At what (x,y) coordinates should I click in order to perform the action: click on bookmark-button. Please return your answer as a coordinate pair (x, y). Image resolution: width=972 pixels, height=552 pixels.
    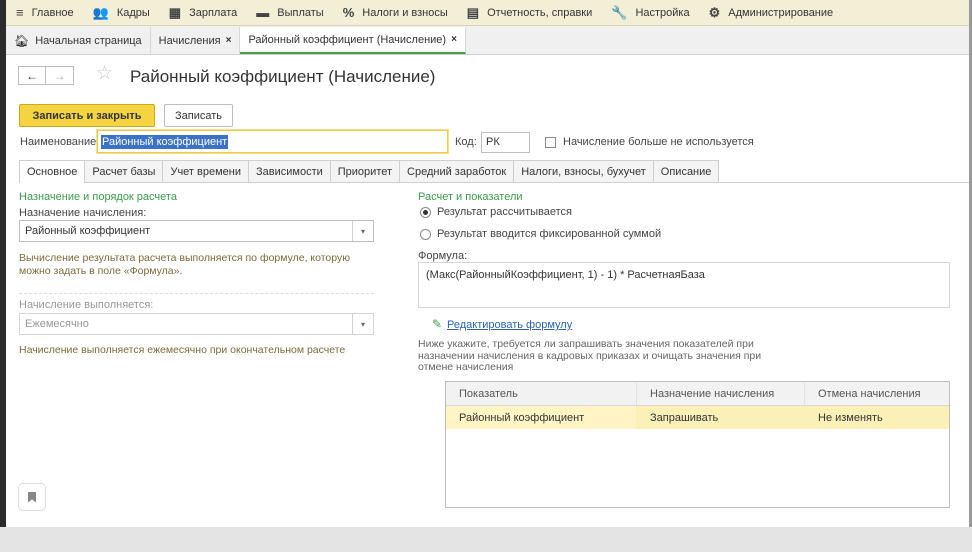
    Looking at the image, I should click on (32, 497).